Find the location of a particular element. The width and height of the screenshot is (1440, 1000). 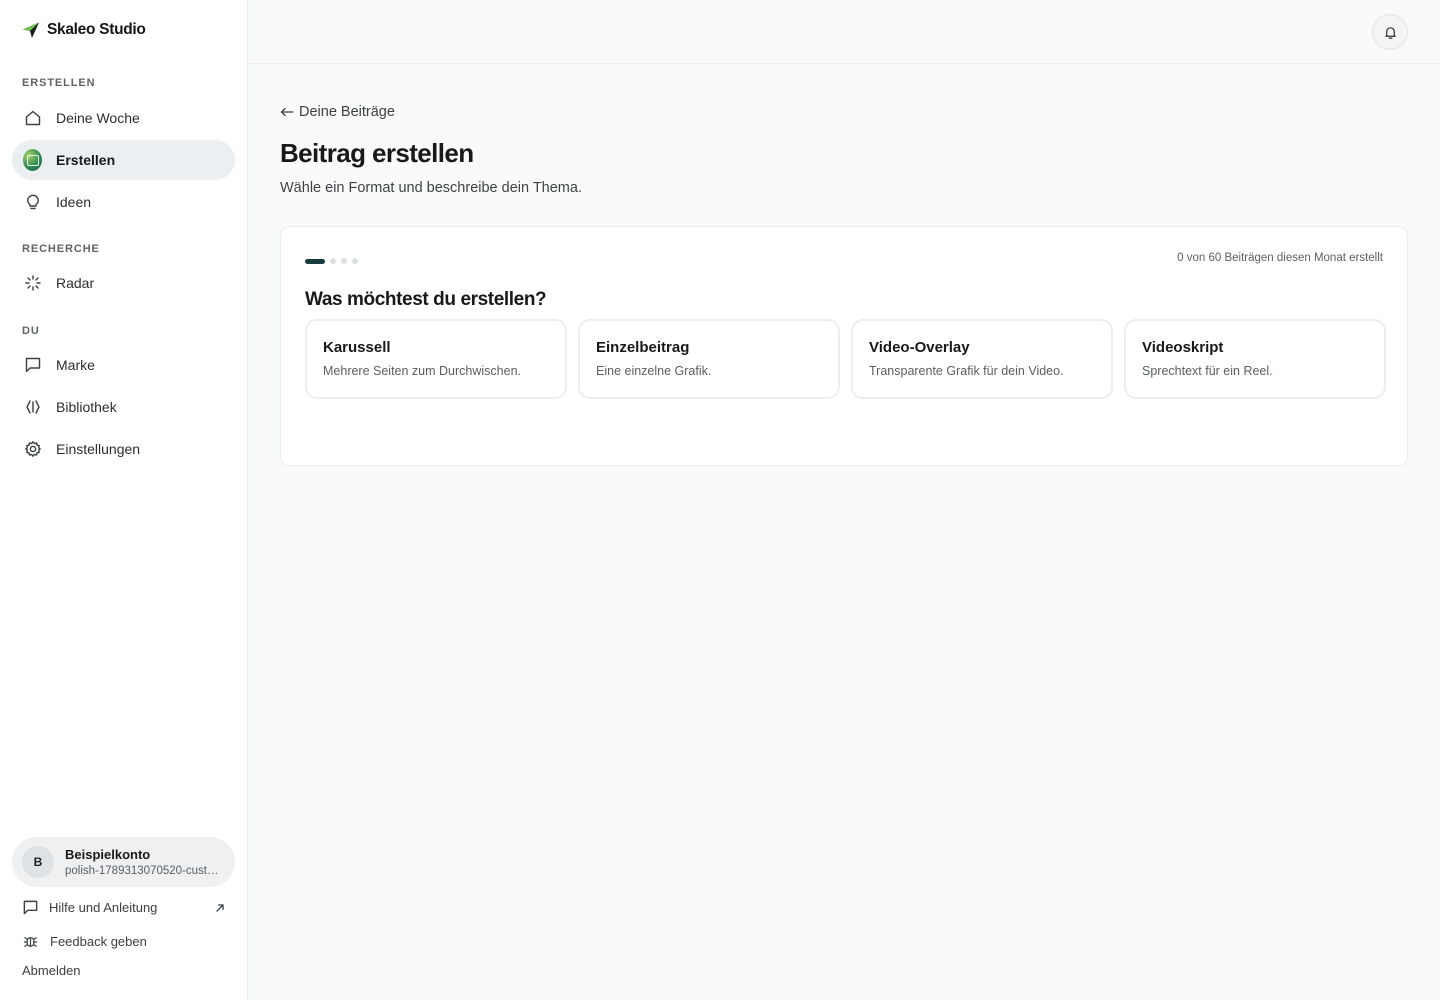

format-description: Transparente Grafik für dein Video. is located at coordinates (966, 371).